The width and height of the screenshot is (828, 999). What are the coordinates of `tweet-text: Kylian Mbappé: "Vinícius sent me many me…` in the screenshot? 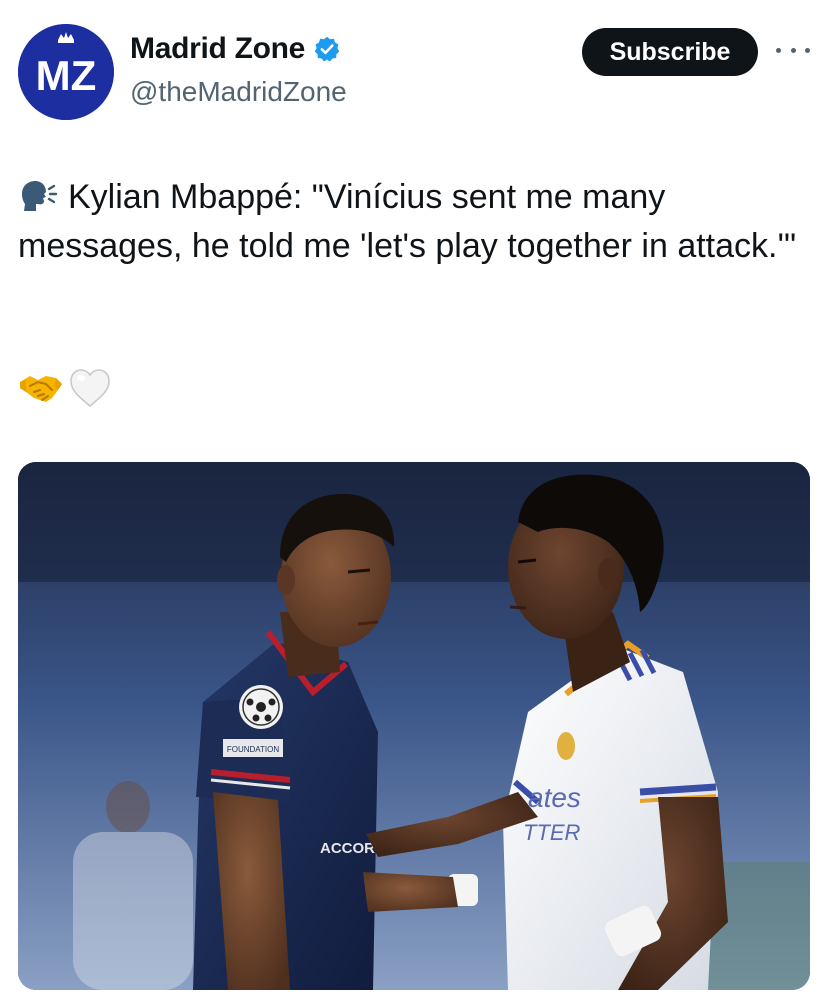 It's located at (413, 222).